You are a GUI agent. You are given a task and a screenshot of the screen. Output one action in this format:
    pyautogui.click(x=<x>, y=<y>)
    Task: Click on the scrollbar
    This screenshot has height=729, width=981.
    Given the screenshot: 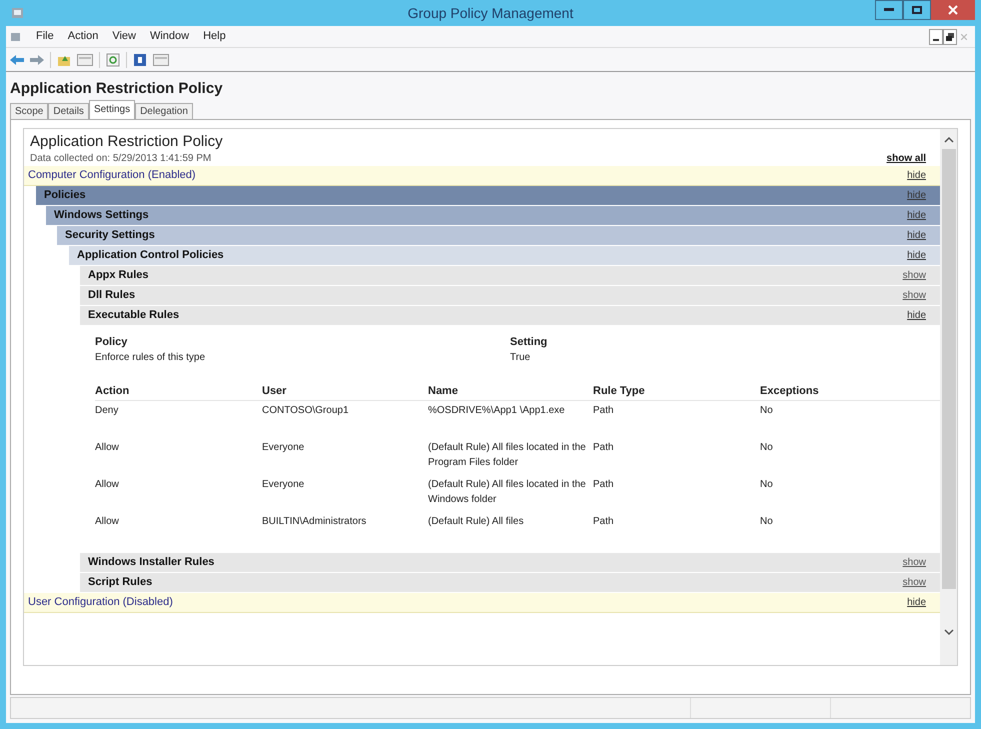 What is the action you would take?
    pyautogui.click(x=948, y=396)
    